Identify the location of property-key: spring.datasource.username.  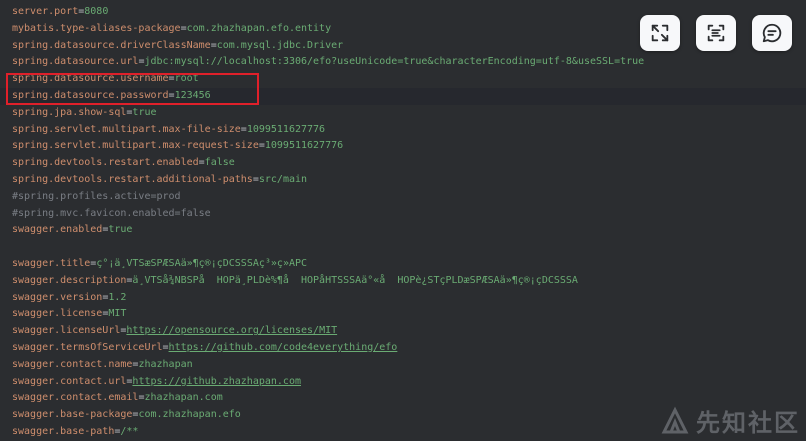
(90, 79).